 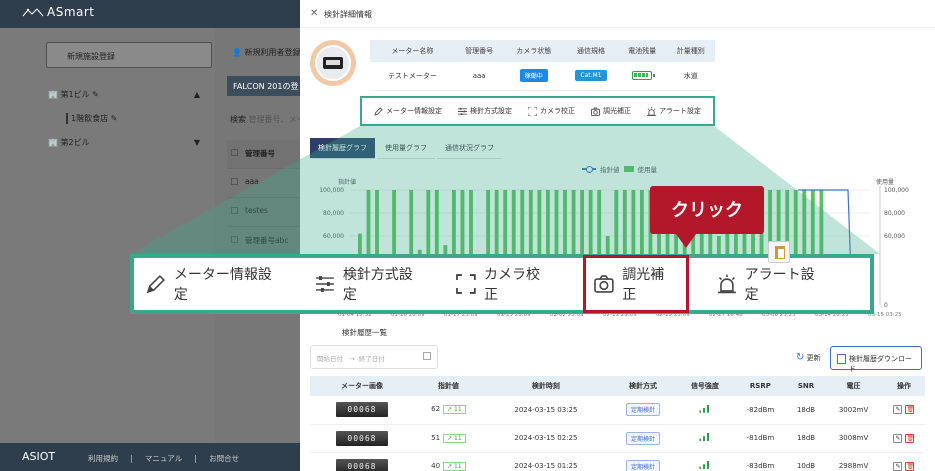 What do you see at coordinates (436, 465) in the screenshot?
I see `reading-value: 40` at bounding box center [436, 465].